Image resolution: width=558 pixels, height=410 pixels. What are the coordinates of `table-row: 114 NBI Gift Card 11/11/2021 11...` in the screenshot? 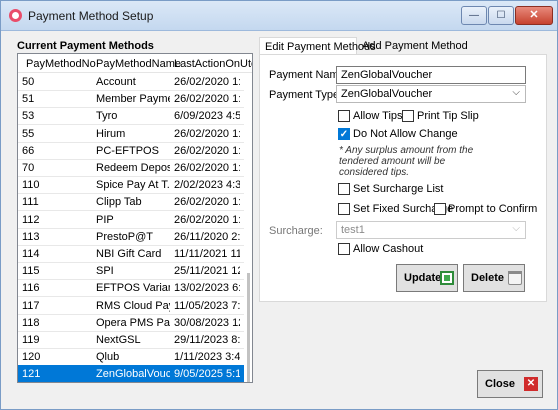 It's located at (131, 254).